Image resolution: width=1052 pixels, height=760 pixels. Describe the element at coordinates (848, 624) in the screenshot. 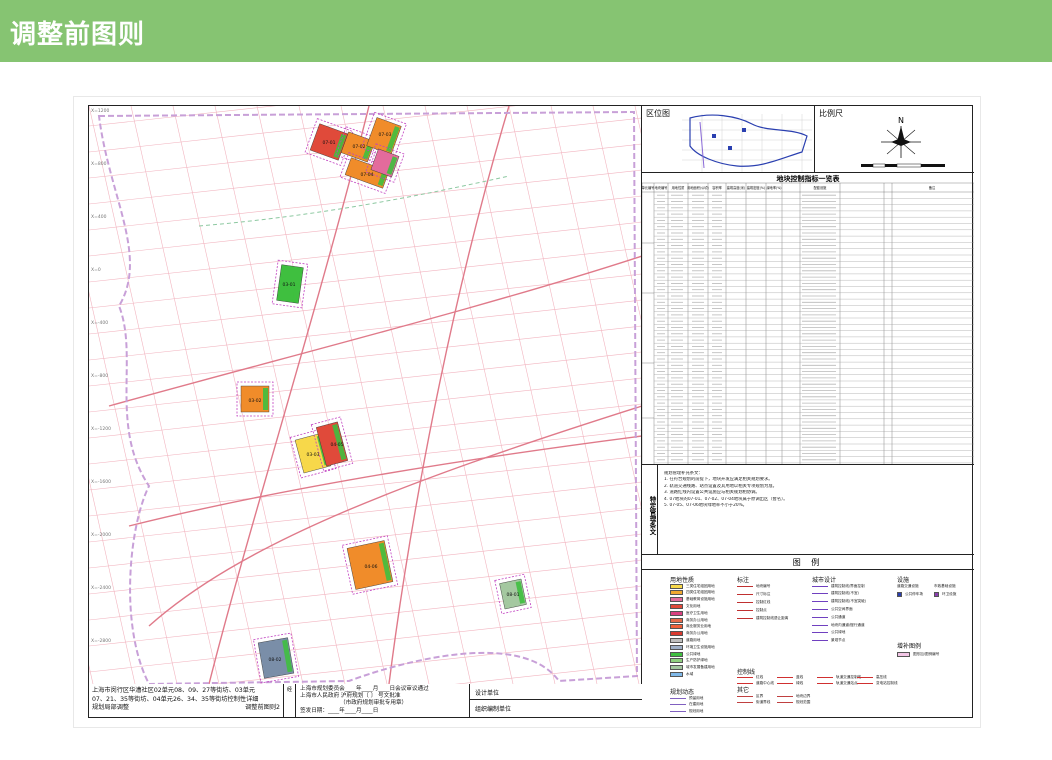

I see `legend-label: 地块内通道/慢行通道` at that location.